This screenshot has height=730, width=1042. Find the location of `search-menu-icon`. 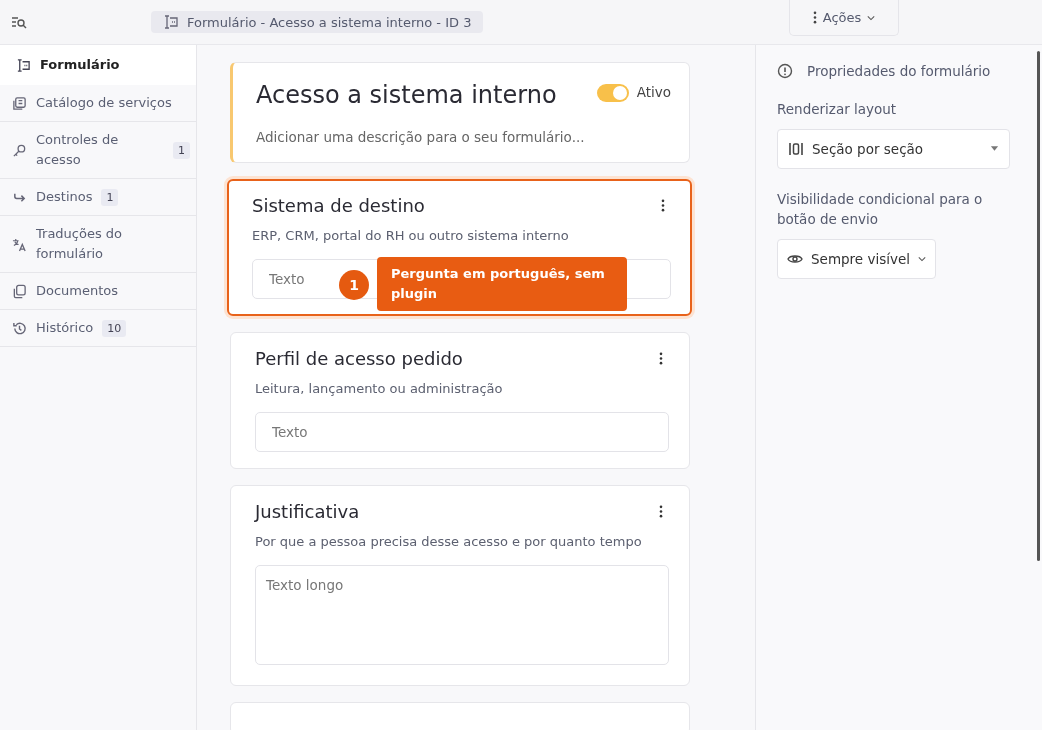

search-menu-icon is located at coordinates (19, 22).